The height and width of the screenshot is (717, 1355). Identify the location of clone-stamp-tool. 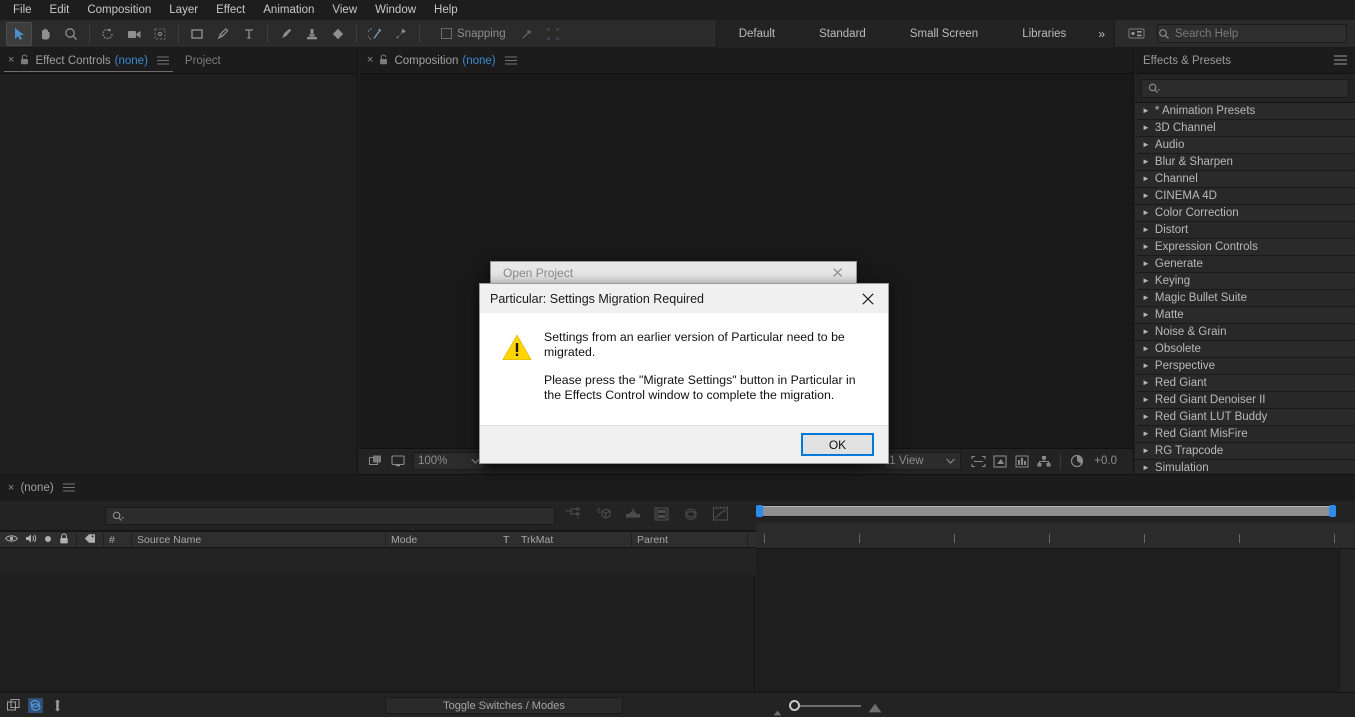
(312, 34).